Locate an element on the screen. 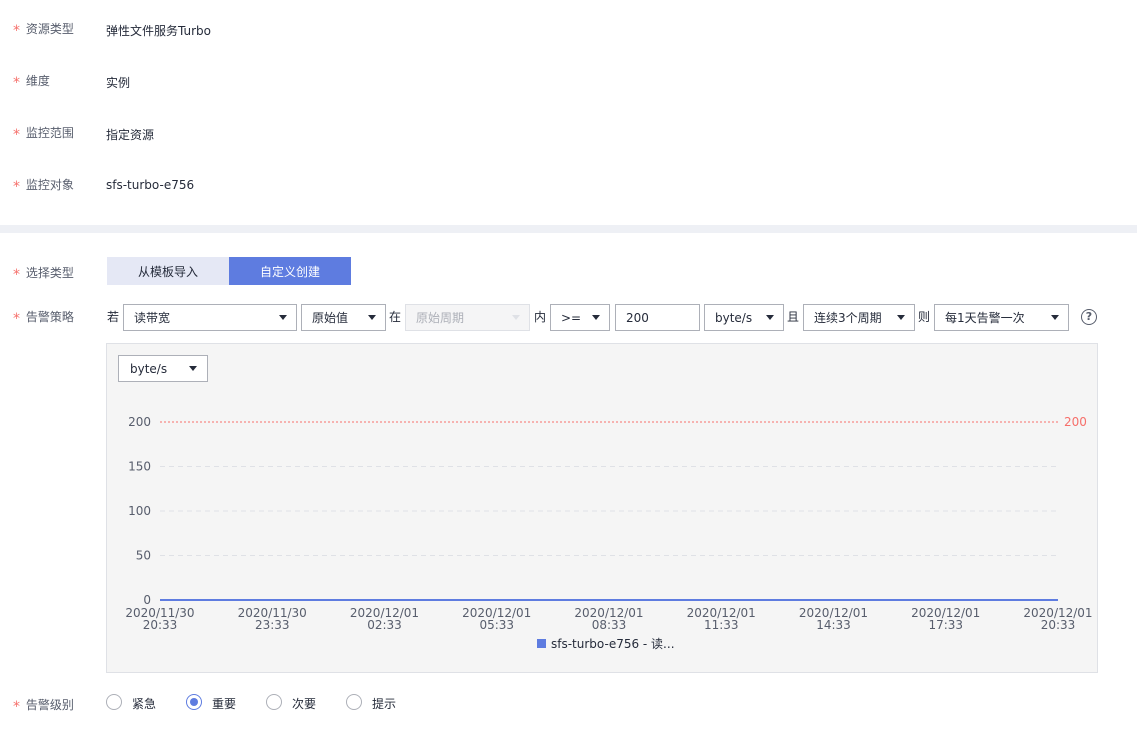  legend-swatch is located at coordinates (541, 643).